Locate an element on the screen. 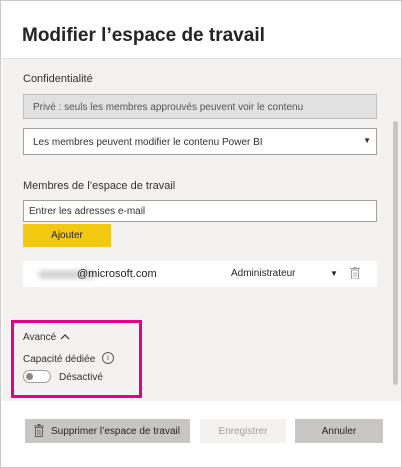  member-email: @microsoft.com is located at coordinates (117, 274).